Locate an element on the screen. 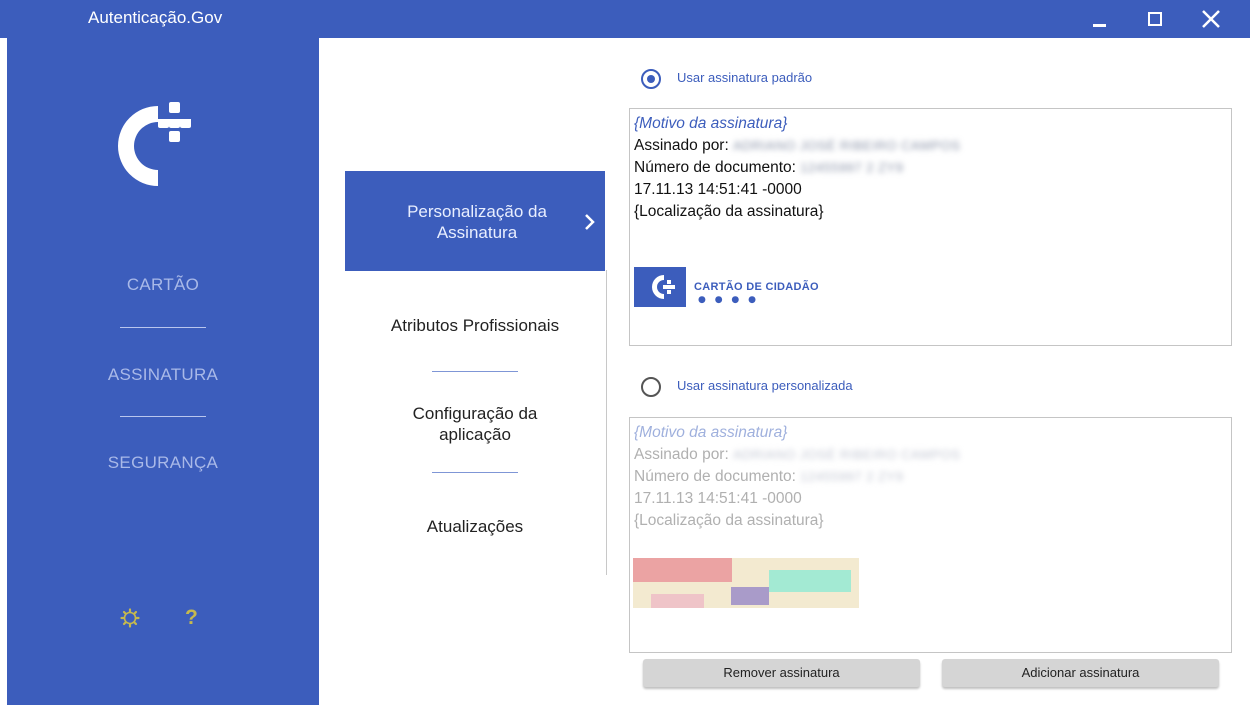  submenu-item-label: Atributos Profissionais is located at coordinates (475, 325).